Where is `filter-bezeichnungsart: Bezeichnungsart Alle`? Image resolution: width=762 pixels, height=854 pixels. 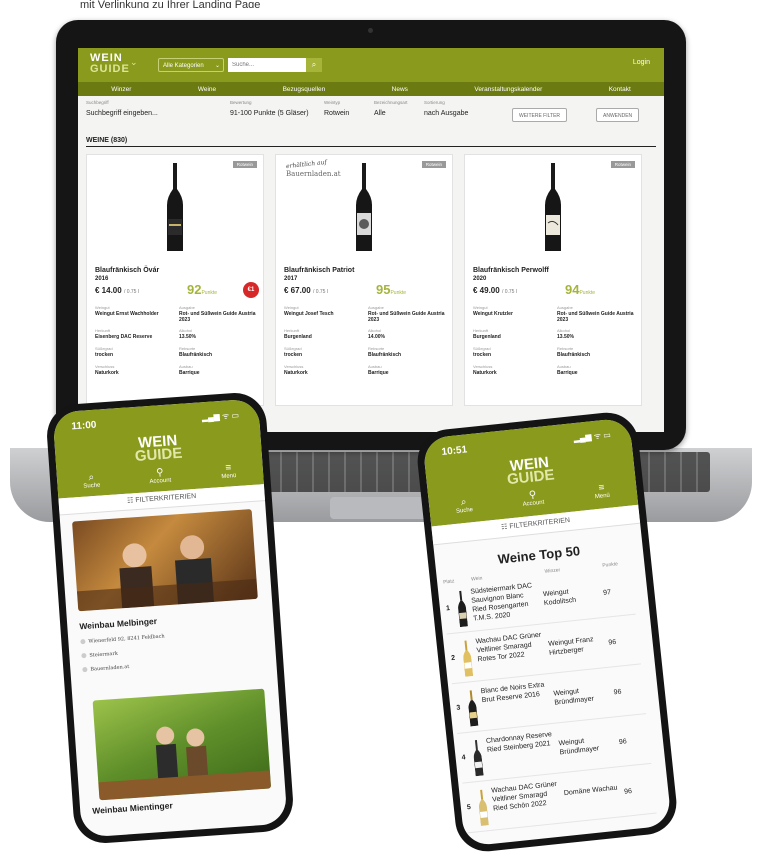 filter-bezeichnungsart: Bezeichnungsart Alle is located at coordinates (391, 108).